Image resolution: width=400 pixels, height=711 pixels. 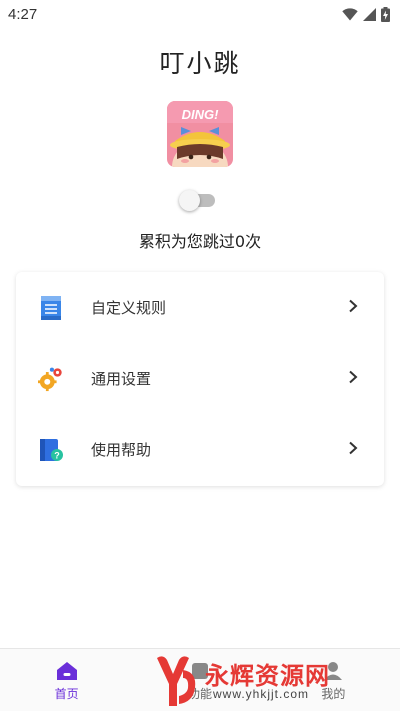 What do you see at coordinates (333, 694) in the screenshot?
I see `nav-label: 我的` at bounding box center [333, 694].